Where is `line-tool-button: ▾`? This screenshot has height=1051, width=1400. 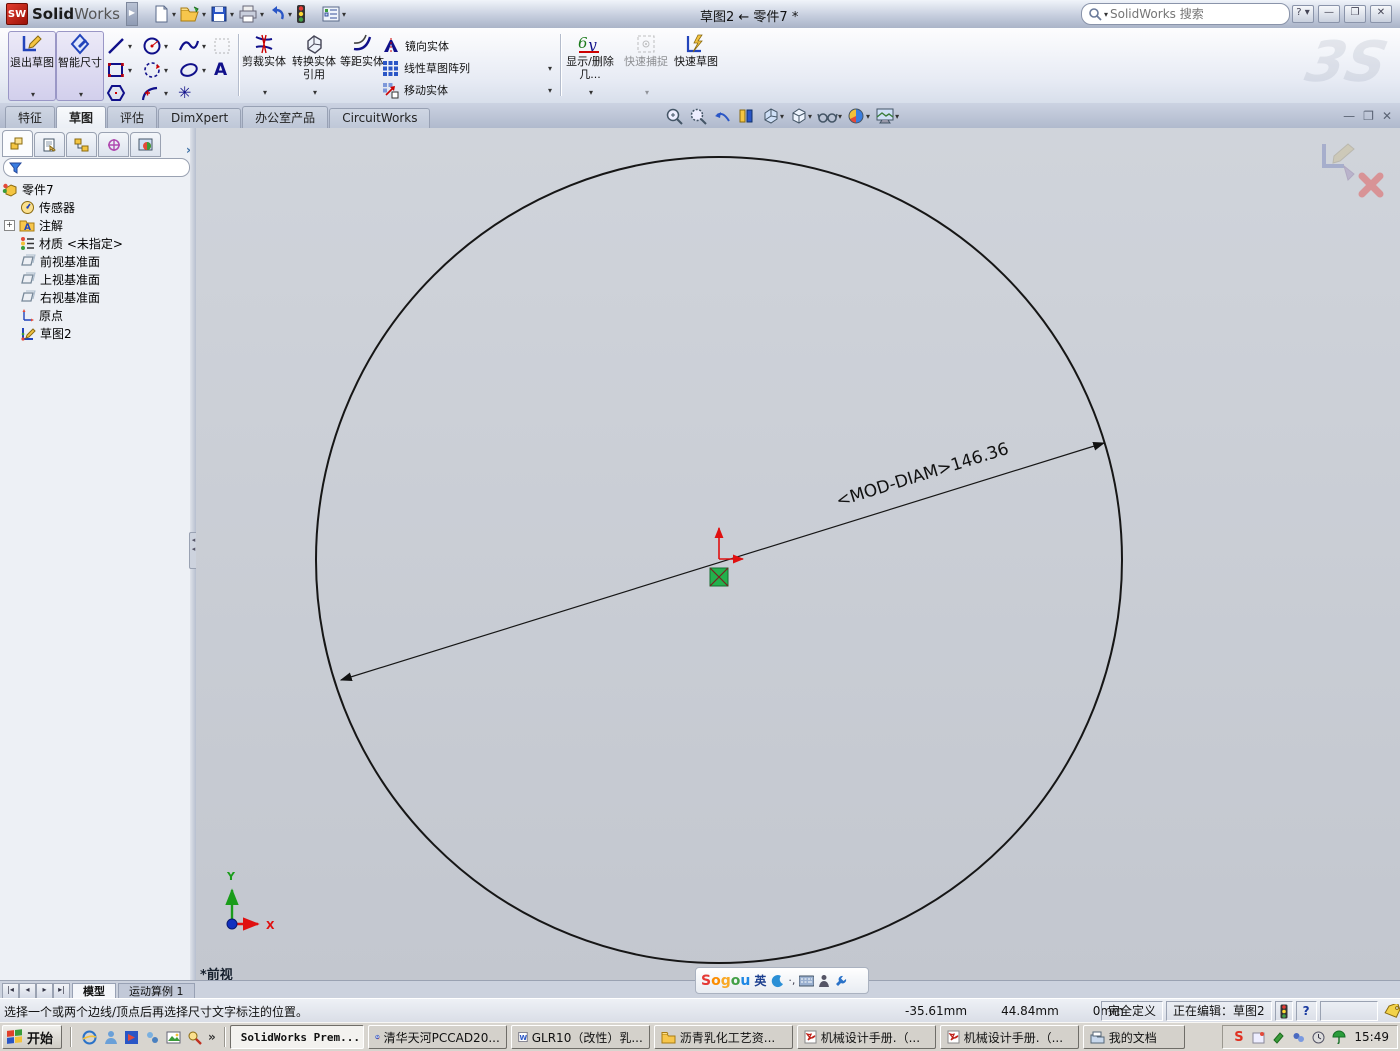 line-tool-button: ▾ is located at coordinates (119, 46).